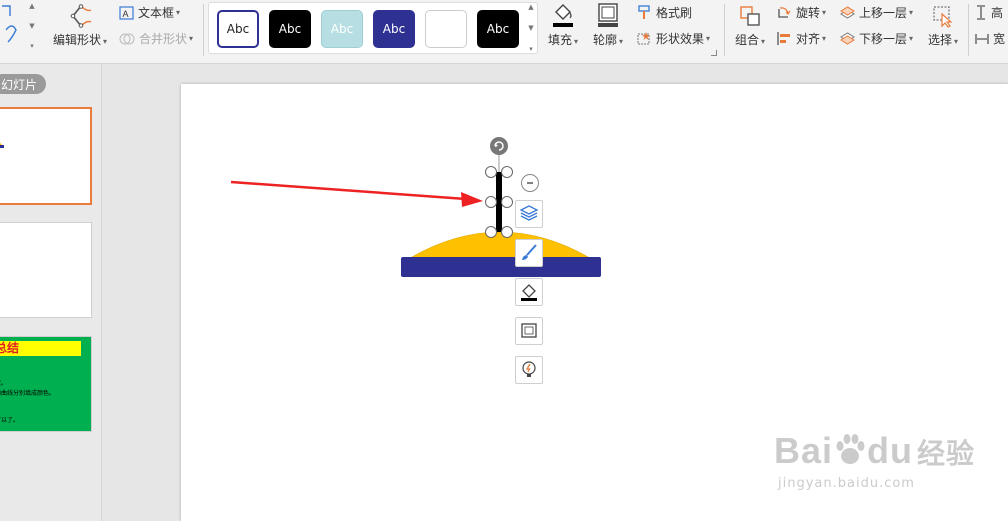  I want to click on hat-crown-shape, so click(500, 245).